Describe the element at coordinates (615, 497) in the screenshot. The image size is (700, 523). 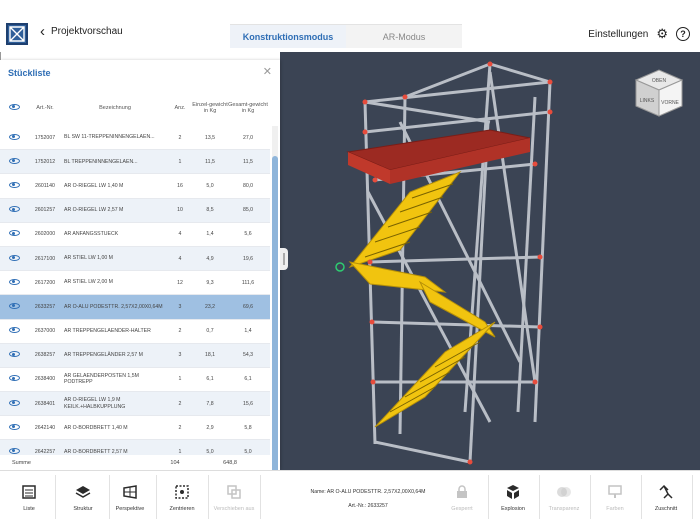
I see `colors-button: Farben` at that location.